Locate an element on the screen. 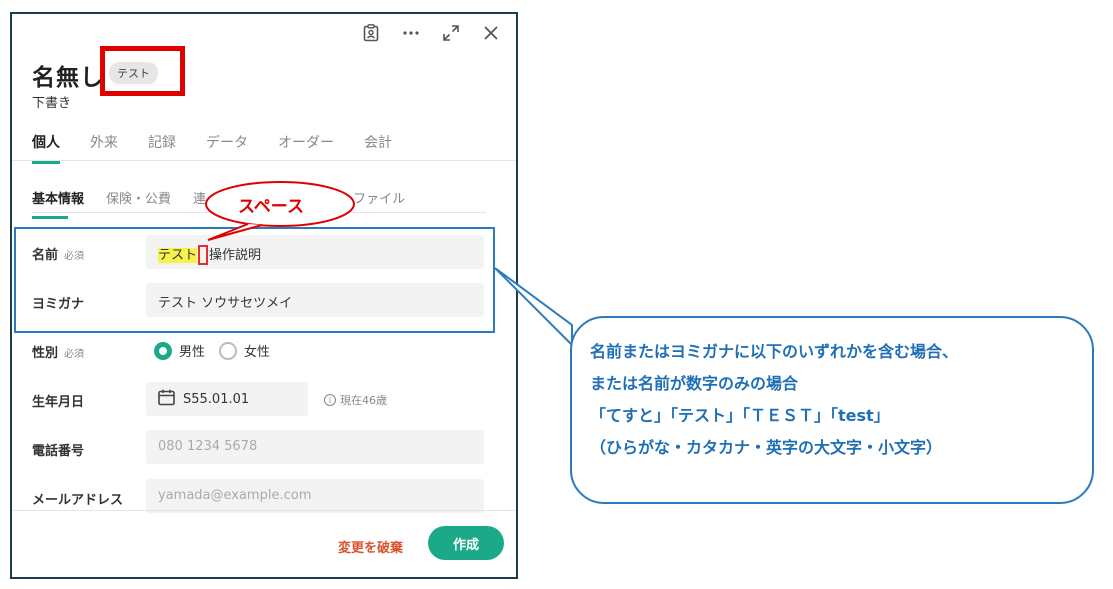 The height and width of the screenshot is (589, 1113). note-line: または名前が数字のみの場合 is located at coordinates (694, 383).